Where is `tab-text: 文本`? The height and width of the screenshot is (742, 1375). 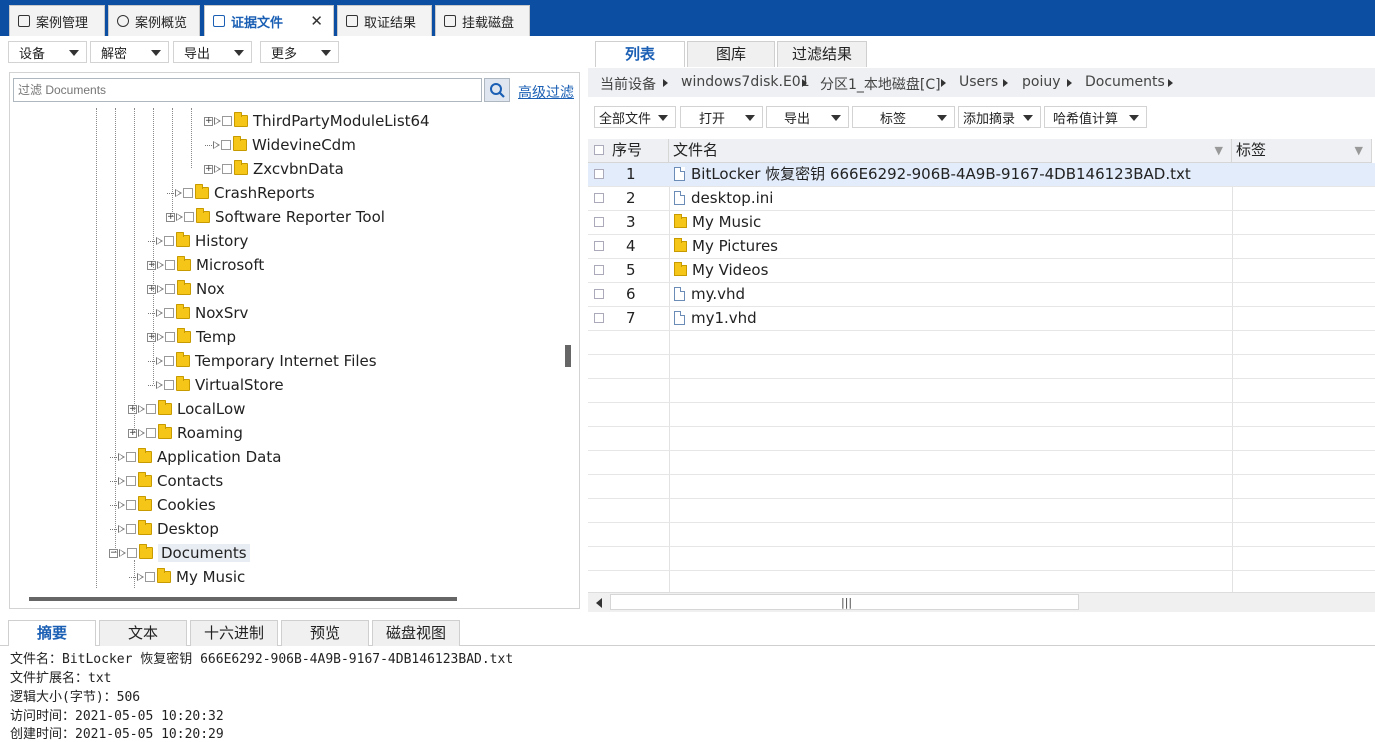
tab-text: 文本 is located at coordinates (143, 633).